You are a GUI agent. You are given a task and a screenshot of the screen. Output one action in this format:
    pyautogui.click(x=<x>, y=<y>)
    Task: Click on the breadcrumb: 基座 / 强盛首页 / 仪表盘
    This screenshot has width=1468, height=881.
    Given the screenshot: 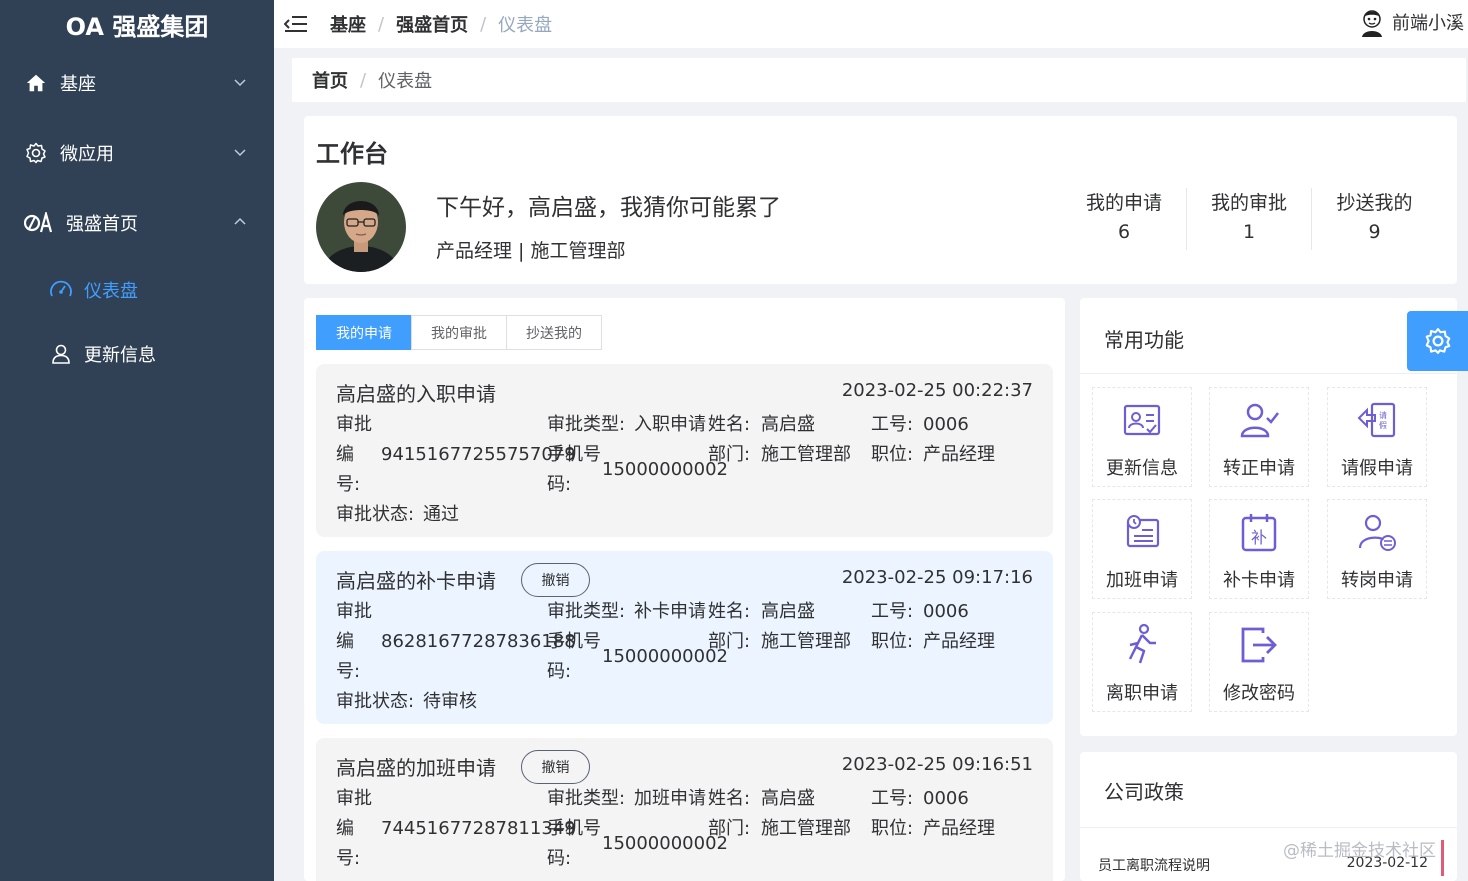 What is the action you would take?
    pyautogui.click(x=441, y=24)
    